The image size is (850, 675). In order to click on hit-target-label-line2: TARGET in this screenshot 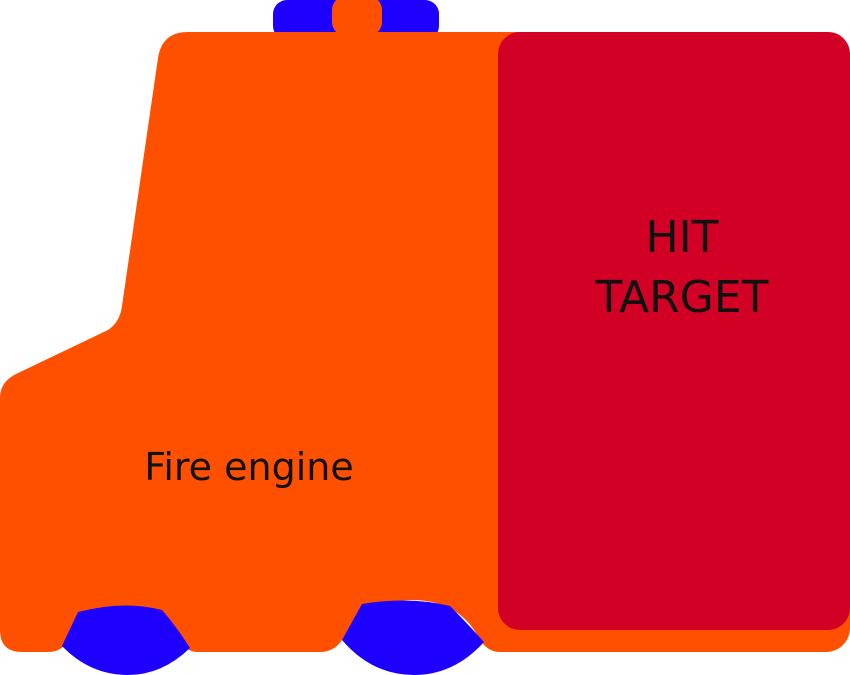, I will do `click(682, 297)`.